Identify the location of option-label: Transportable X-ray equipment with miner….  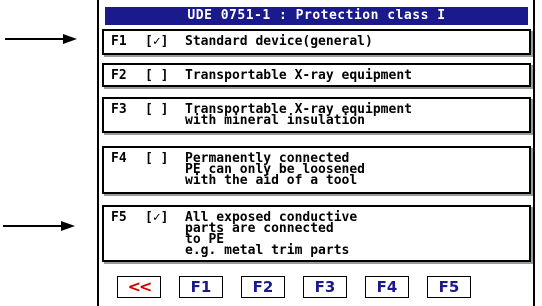
(298, 115).